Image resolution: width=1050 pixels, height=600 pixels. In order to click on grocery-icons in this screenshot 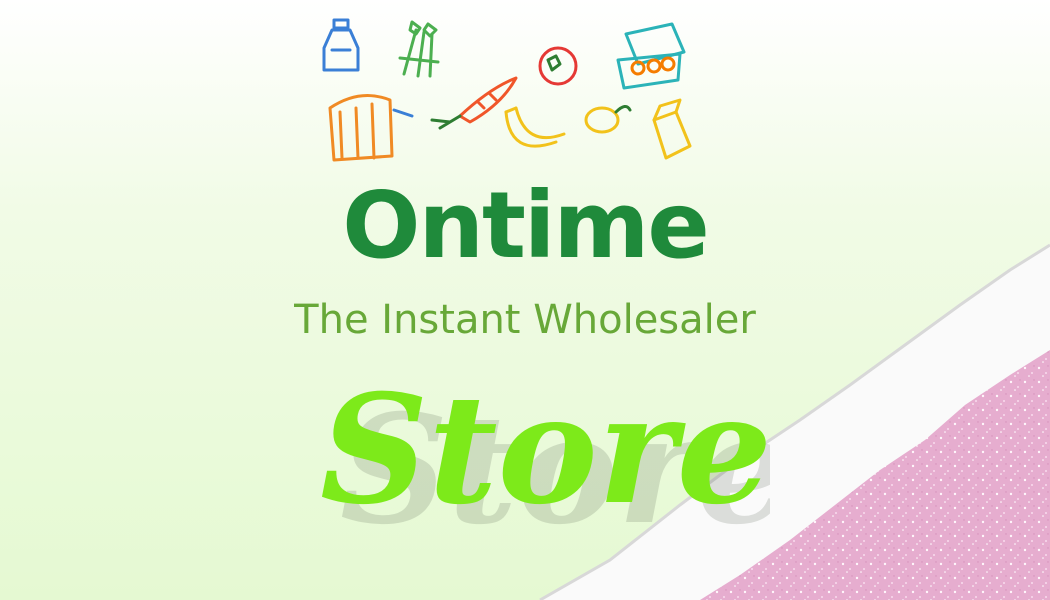, I will do `click(507, 90)`.